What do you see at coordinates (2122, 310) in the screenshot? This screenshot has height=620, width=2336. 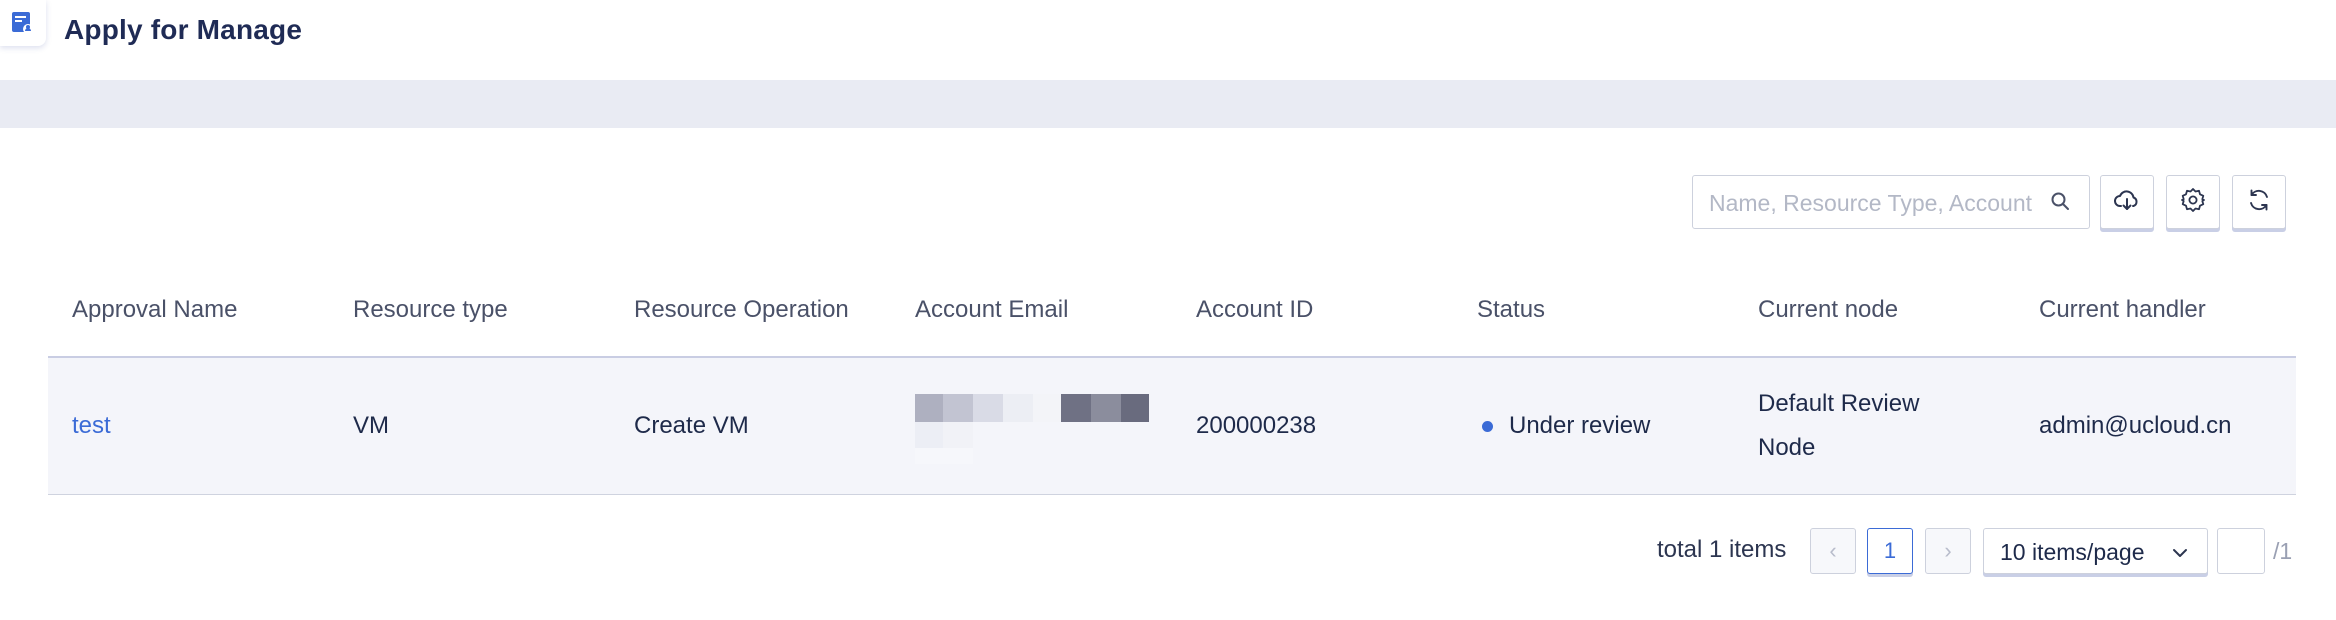 I see `column-header-current-handler: Current handler` at bounding box center [2122, 310].